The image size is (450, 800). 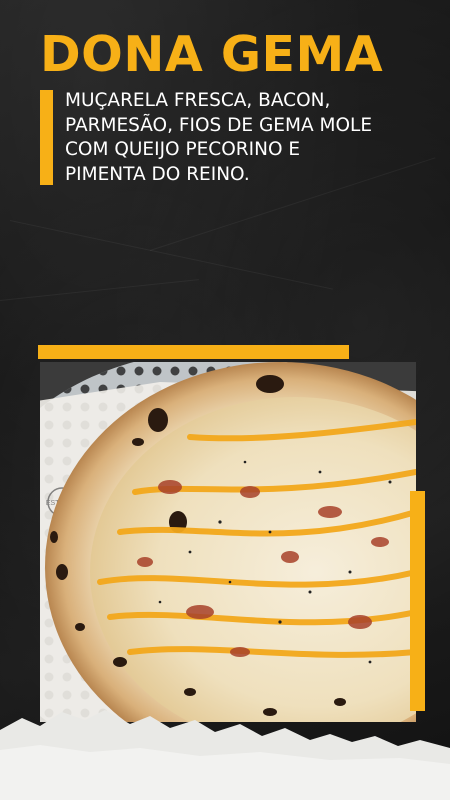 I want to click on description-accent-bar, so click(x=46, y=137).